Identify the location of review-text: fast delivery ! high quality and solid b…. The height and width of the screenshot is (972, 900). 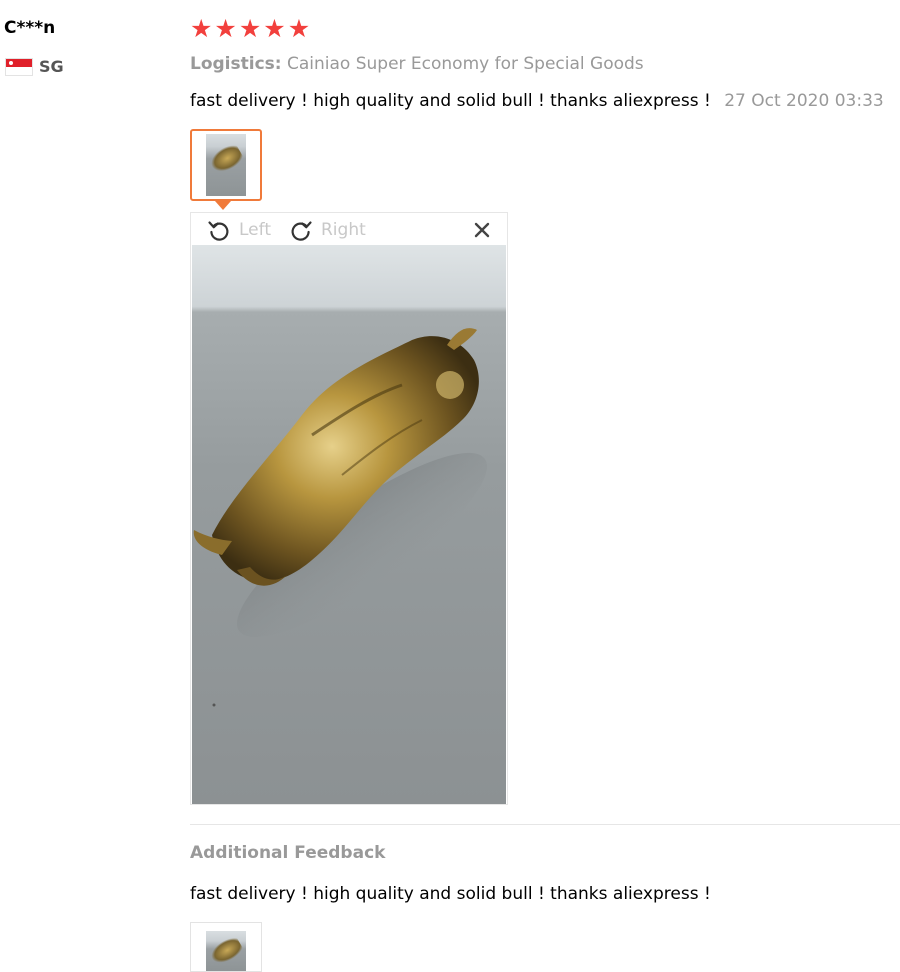
(450, 101).